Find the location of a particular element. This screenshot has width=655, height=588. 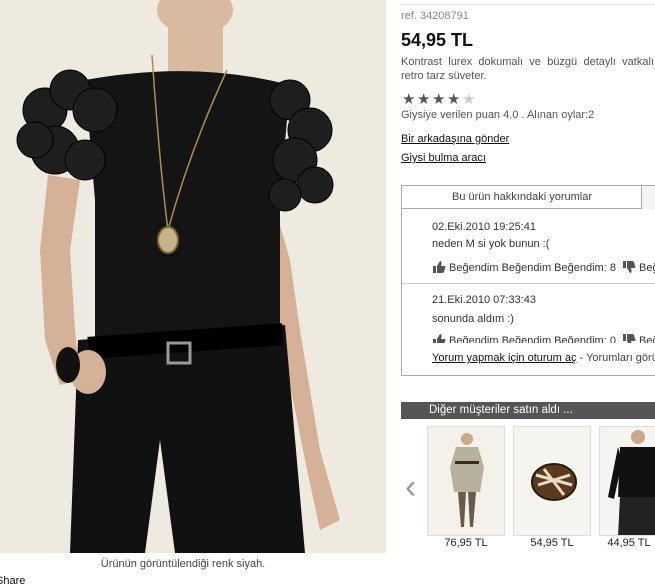

like-button: Beğendim Beğendim Beğendim: 8 is located at coordinates (524, 267).